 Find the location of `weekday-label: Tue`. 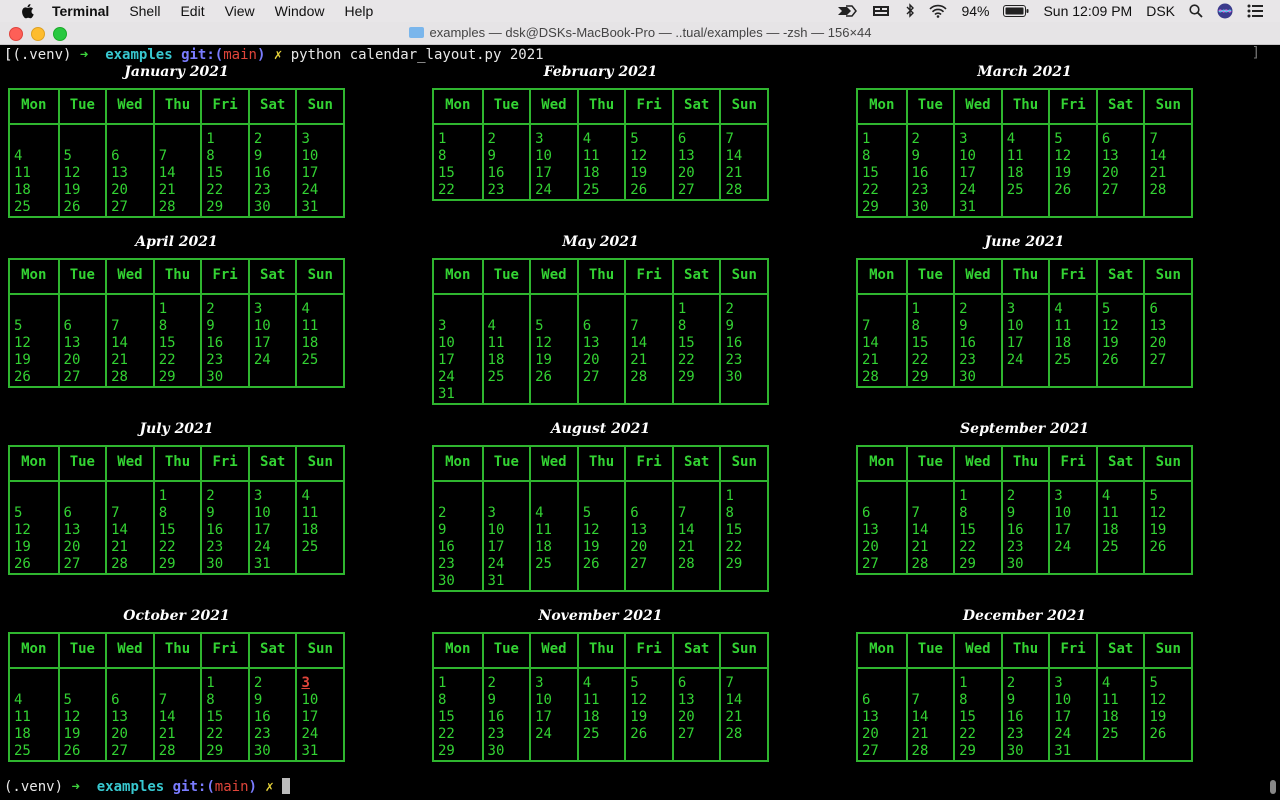

weekday-label: Tue is located at coordinates (505, 650).